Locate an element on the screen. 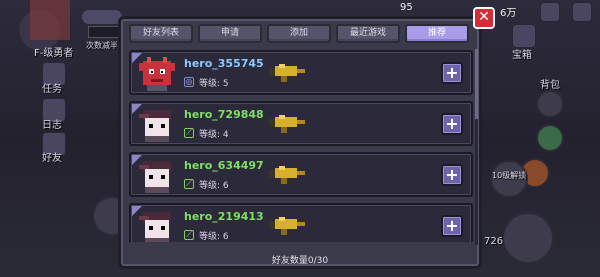 This screenshot has width=600, height=277. backpack-label: 背包 is located at coordinates (550, 85).